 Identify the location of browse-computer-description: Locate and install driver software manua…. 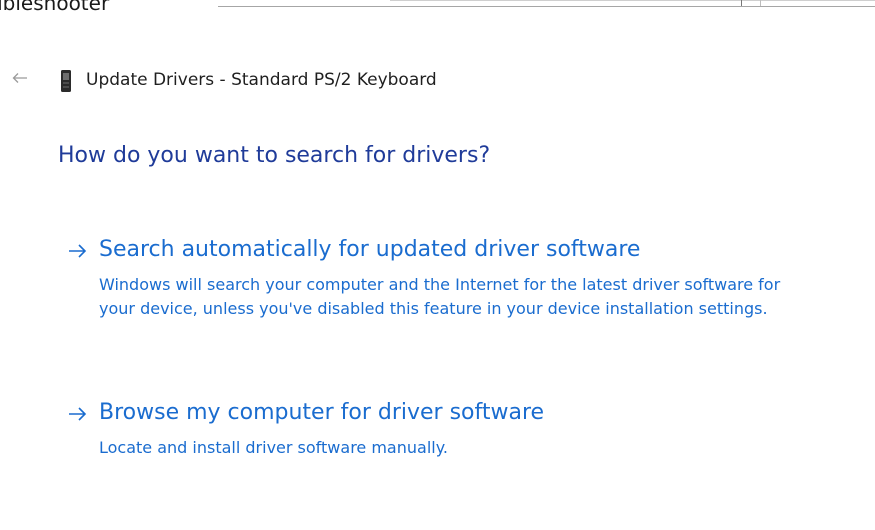
(273, 447).